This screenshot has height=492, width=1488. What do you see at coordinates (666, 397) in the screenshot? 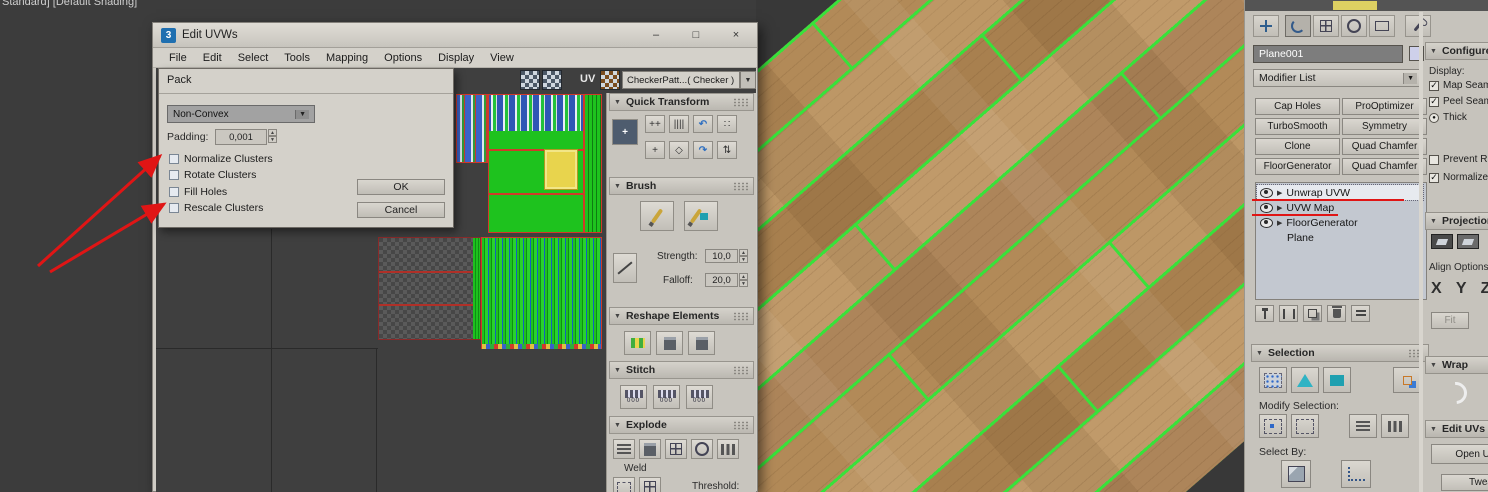
I see `stitch-average-button: 000` at bounding box center [666, 397].